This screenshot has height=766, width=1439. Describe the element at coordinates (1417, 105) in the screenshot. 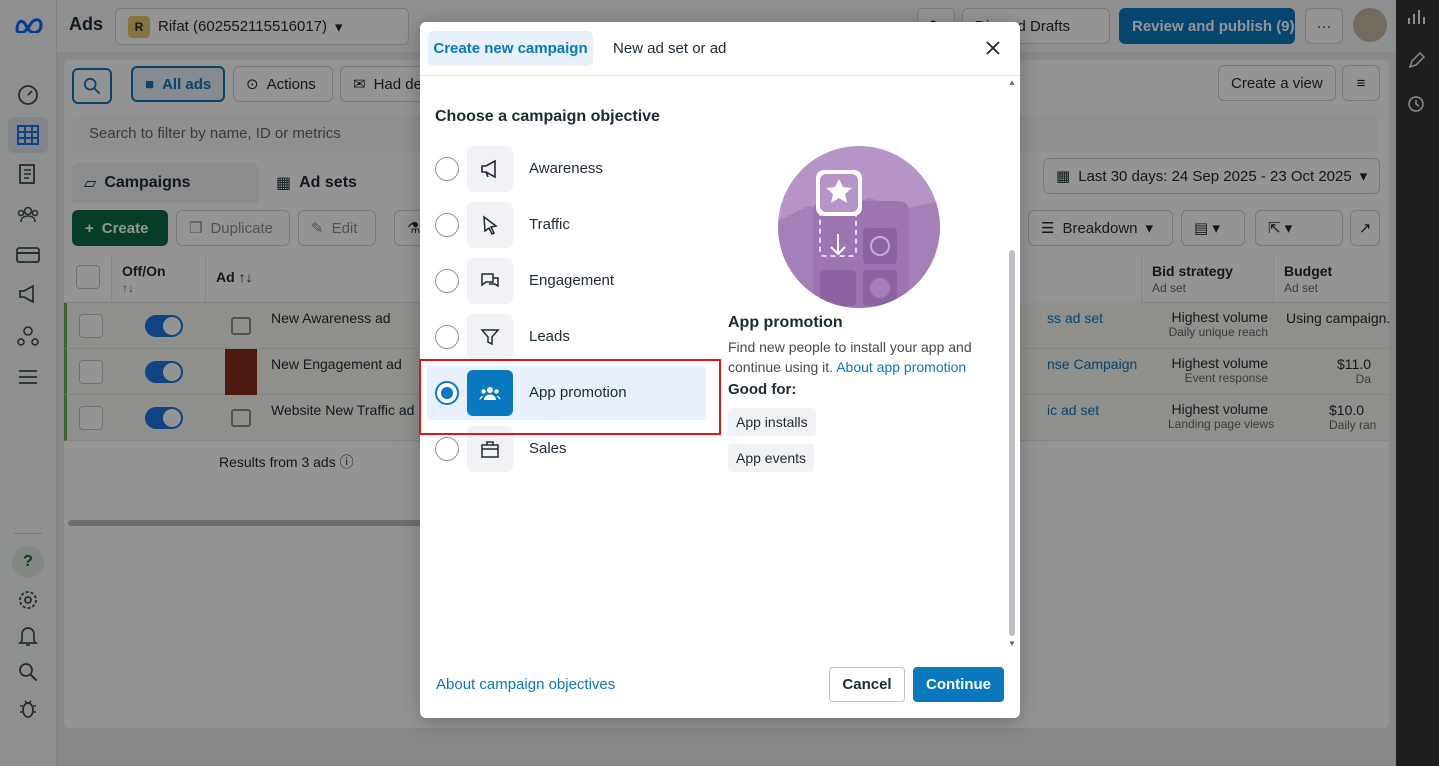

I see `clock-history-icon` at that location.